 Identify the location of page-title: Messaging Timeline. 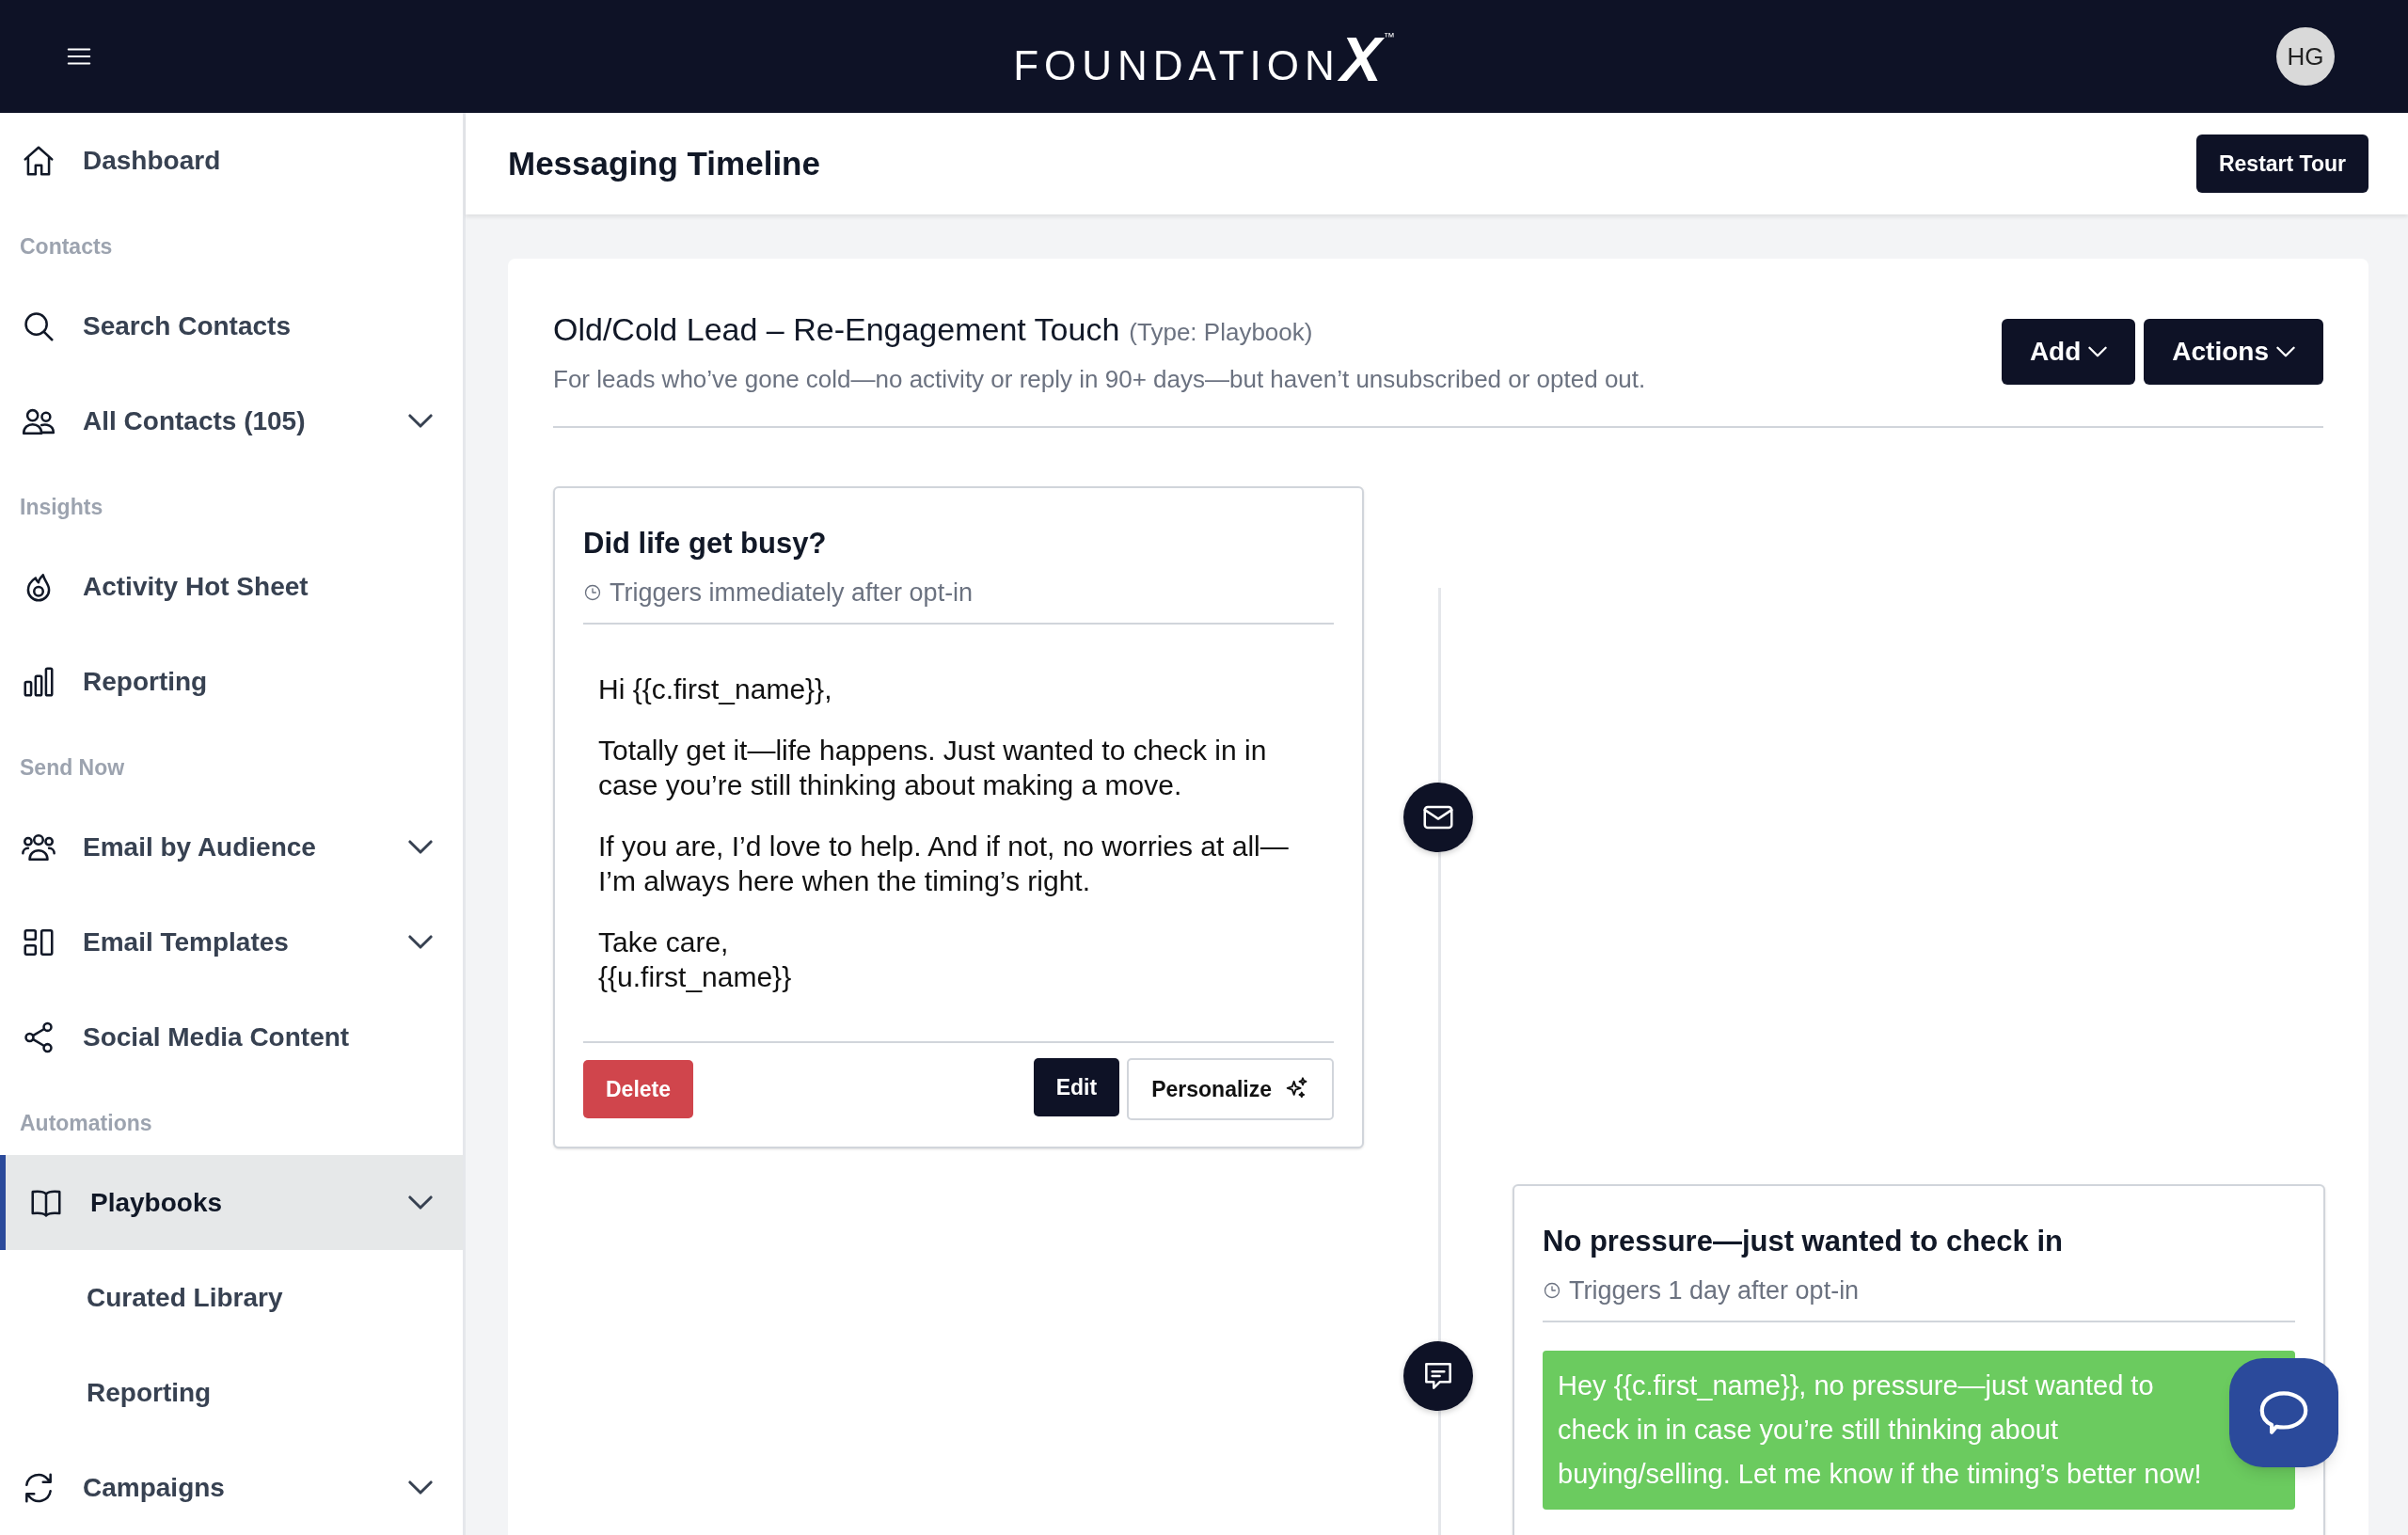
(664, 163).